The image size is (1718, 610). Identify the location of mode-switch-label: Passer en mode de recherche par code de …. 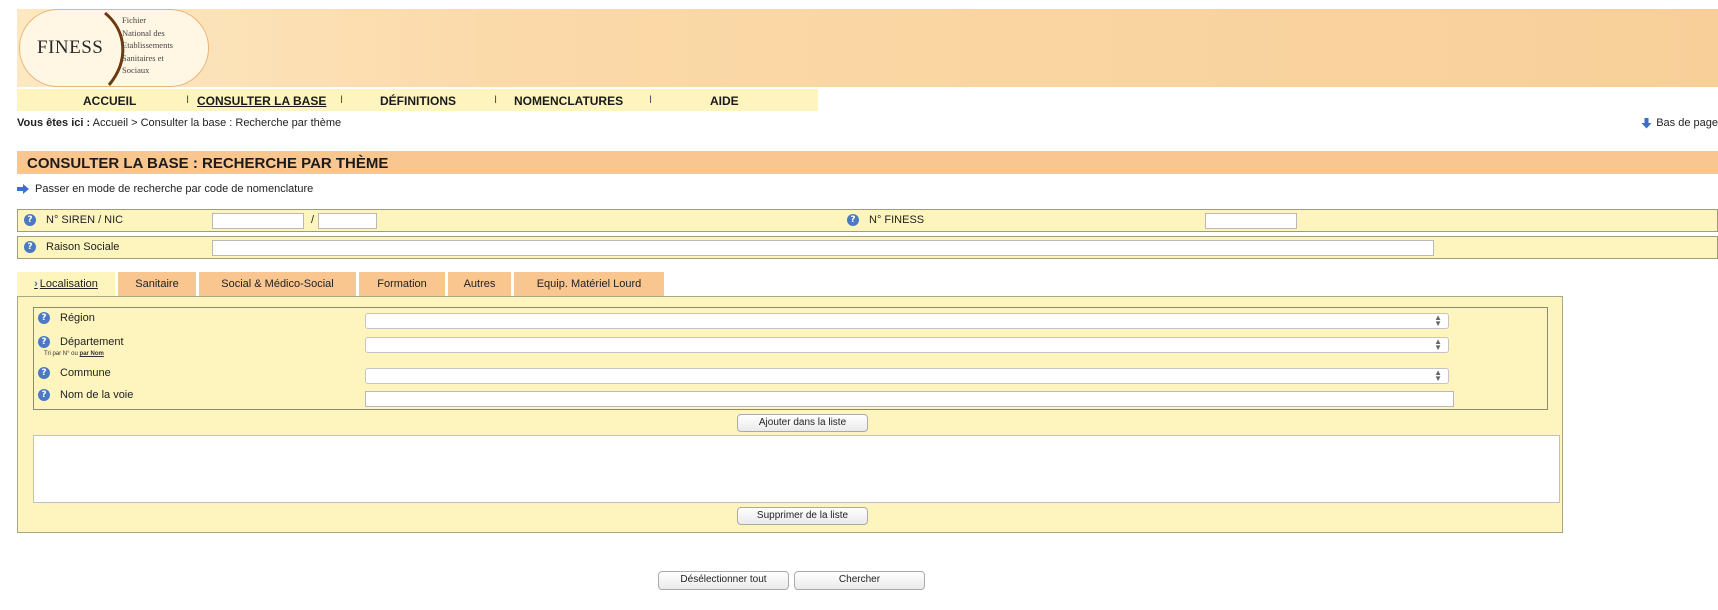
(174, 189).